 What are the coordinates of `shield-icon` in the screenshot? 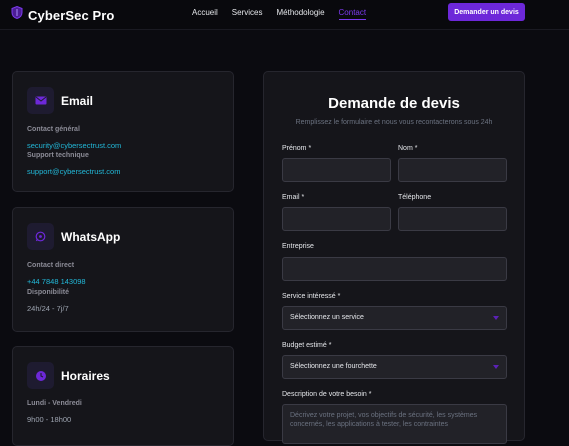 It's located at (17, 14).